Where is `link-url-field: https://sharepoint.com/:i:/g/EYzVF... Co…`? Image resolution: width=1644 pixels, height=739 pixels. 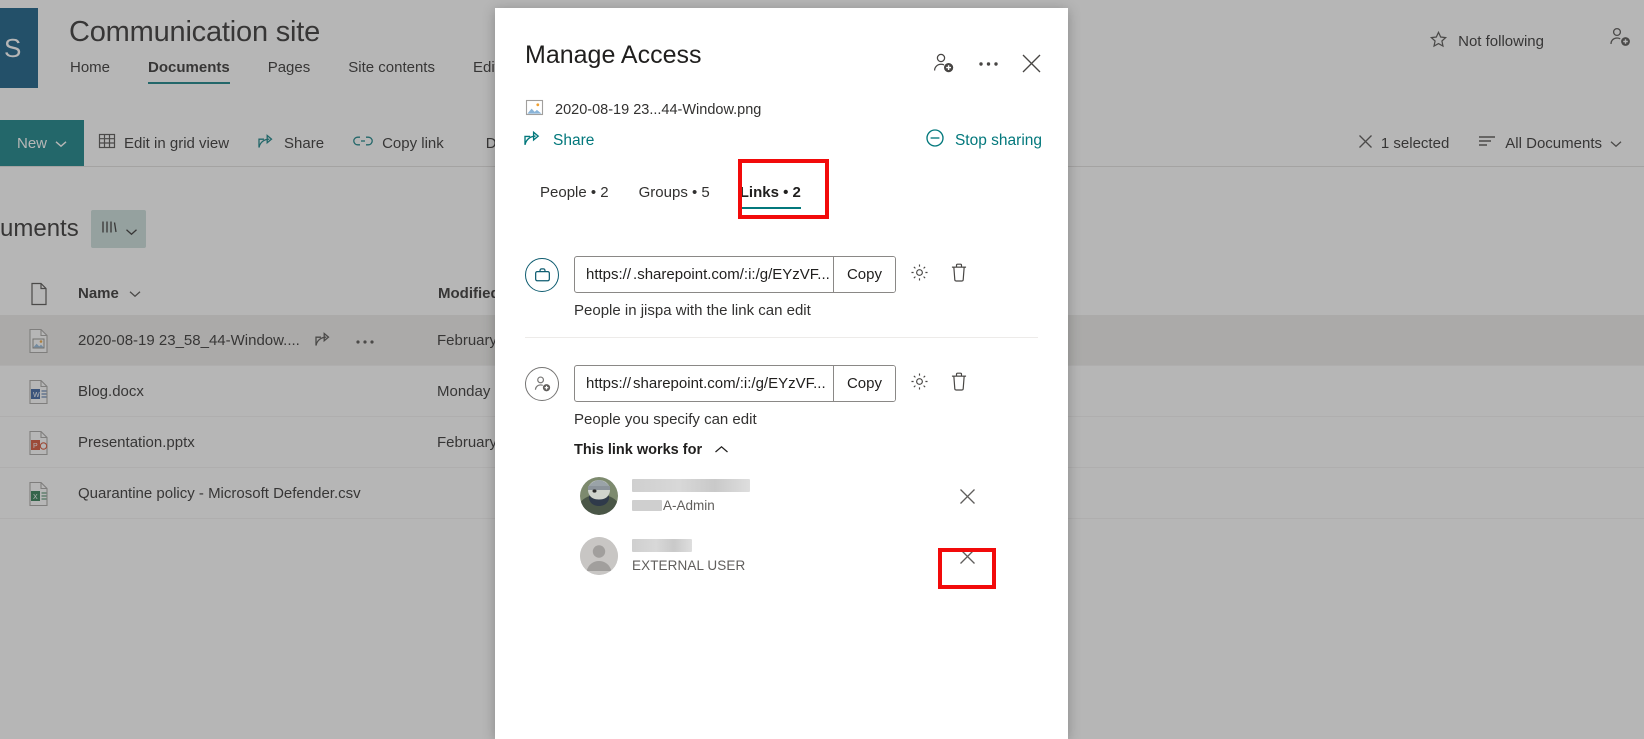
link-url-field: https://sharepoint.com/:i:/g/EYzVF... Co… is located at coordinates (735, 383).